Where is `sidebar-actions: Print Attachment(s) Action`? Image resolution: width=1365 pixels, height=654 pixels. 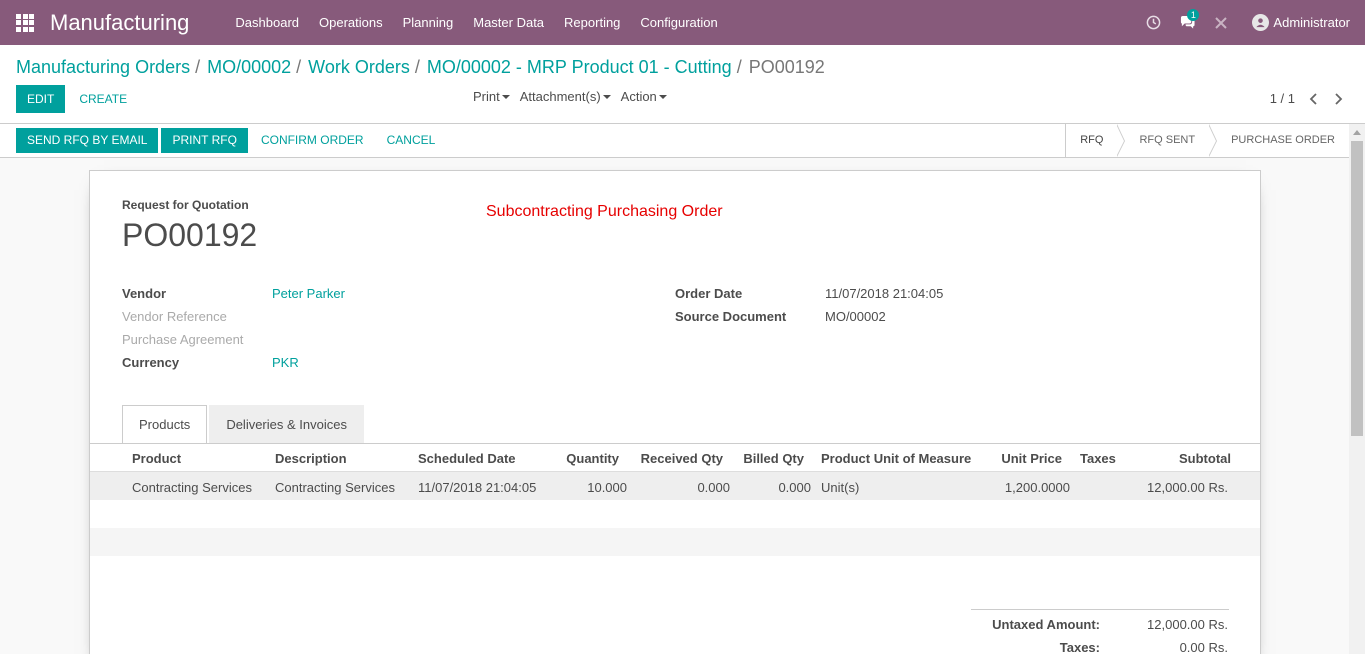
sidebar-actions: Print Attachment(s) Action is located at coordinates (570, 96).